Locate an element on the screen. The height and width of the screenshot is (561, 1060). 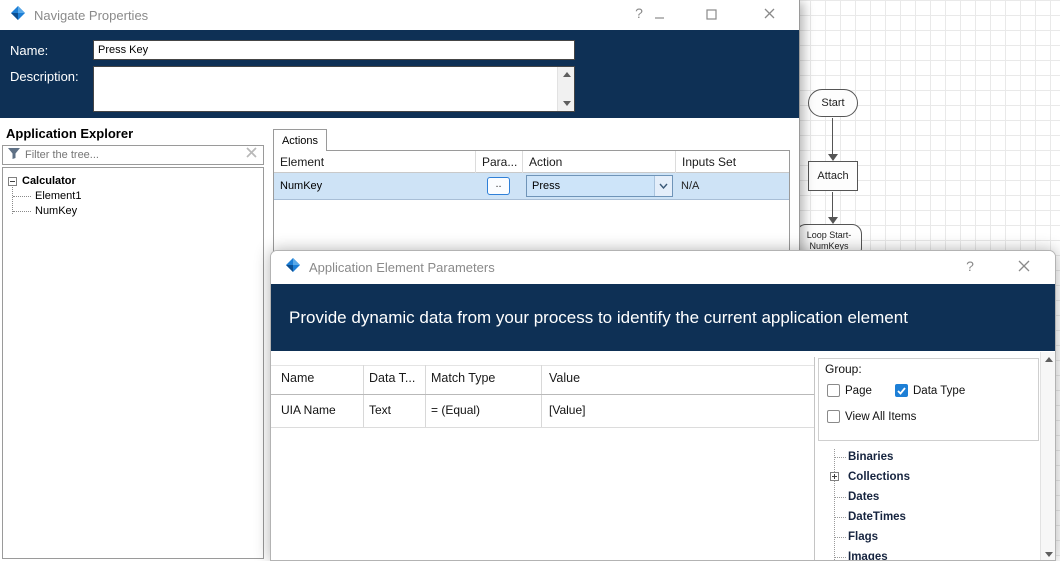
flow-node-start: Start is located at coordinates (833, 103).